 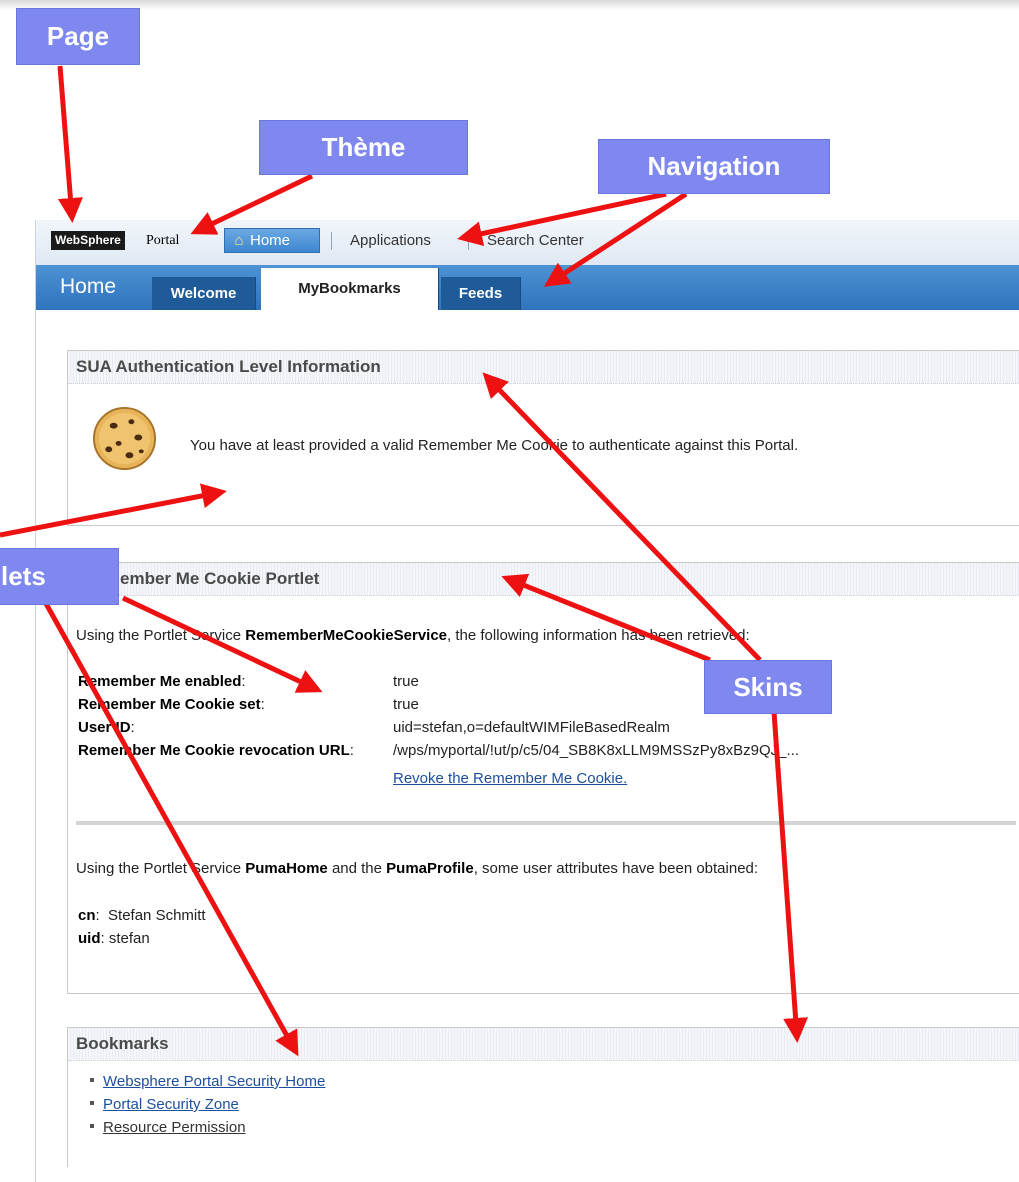 What do you see at coordinates (562, 219) in the screenshot?
I see `arrow-navigation-applications` at bounding box center [562, 219].